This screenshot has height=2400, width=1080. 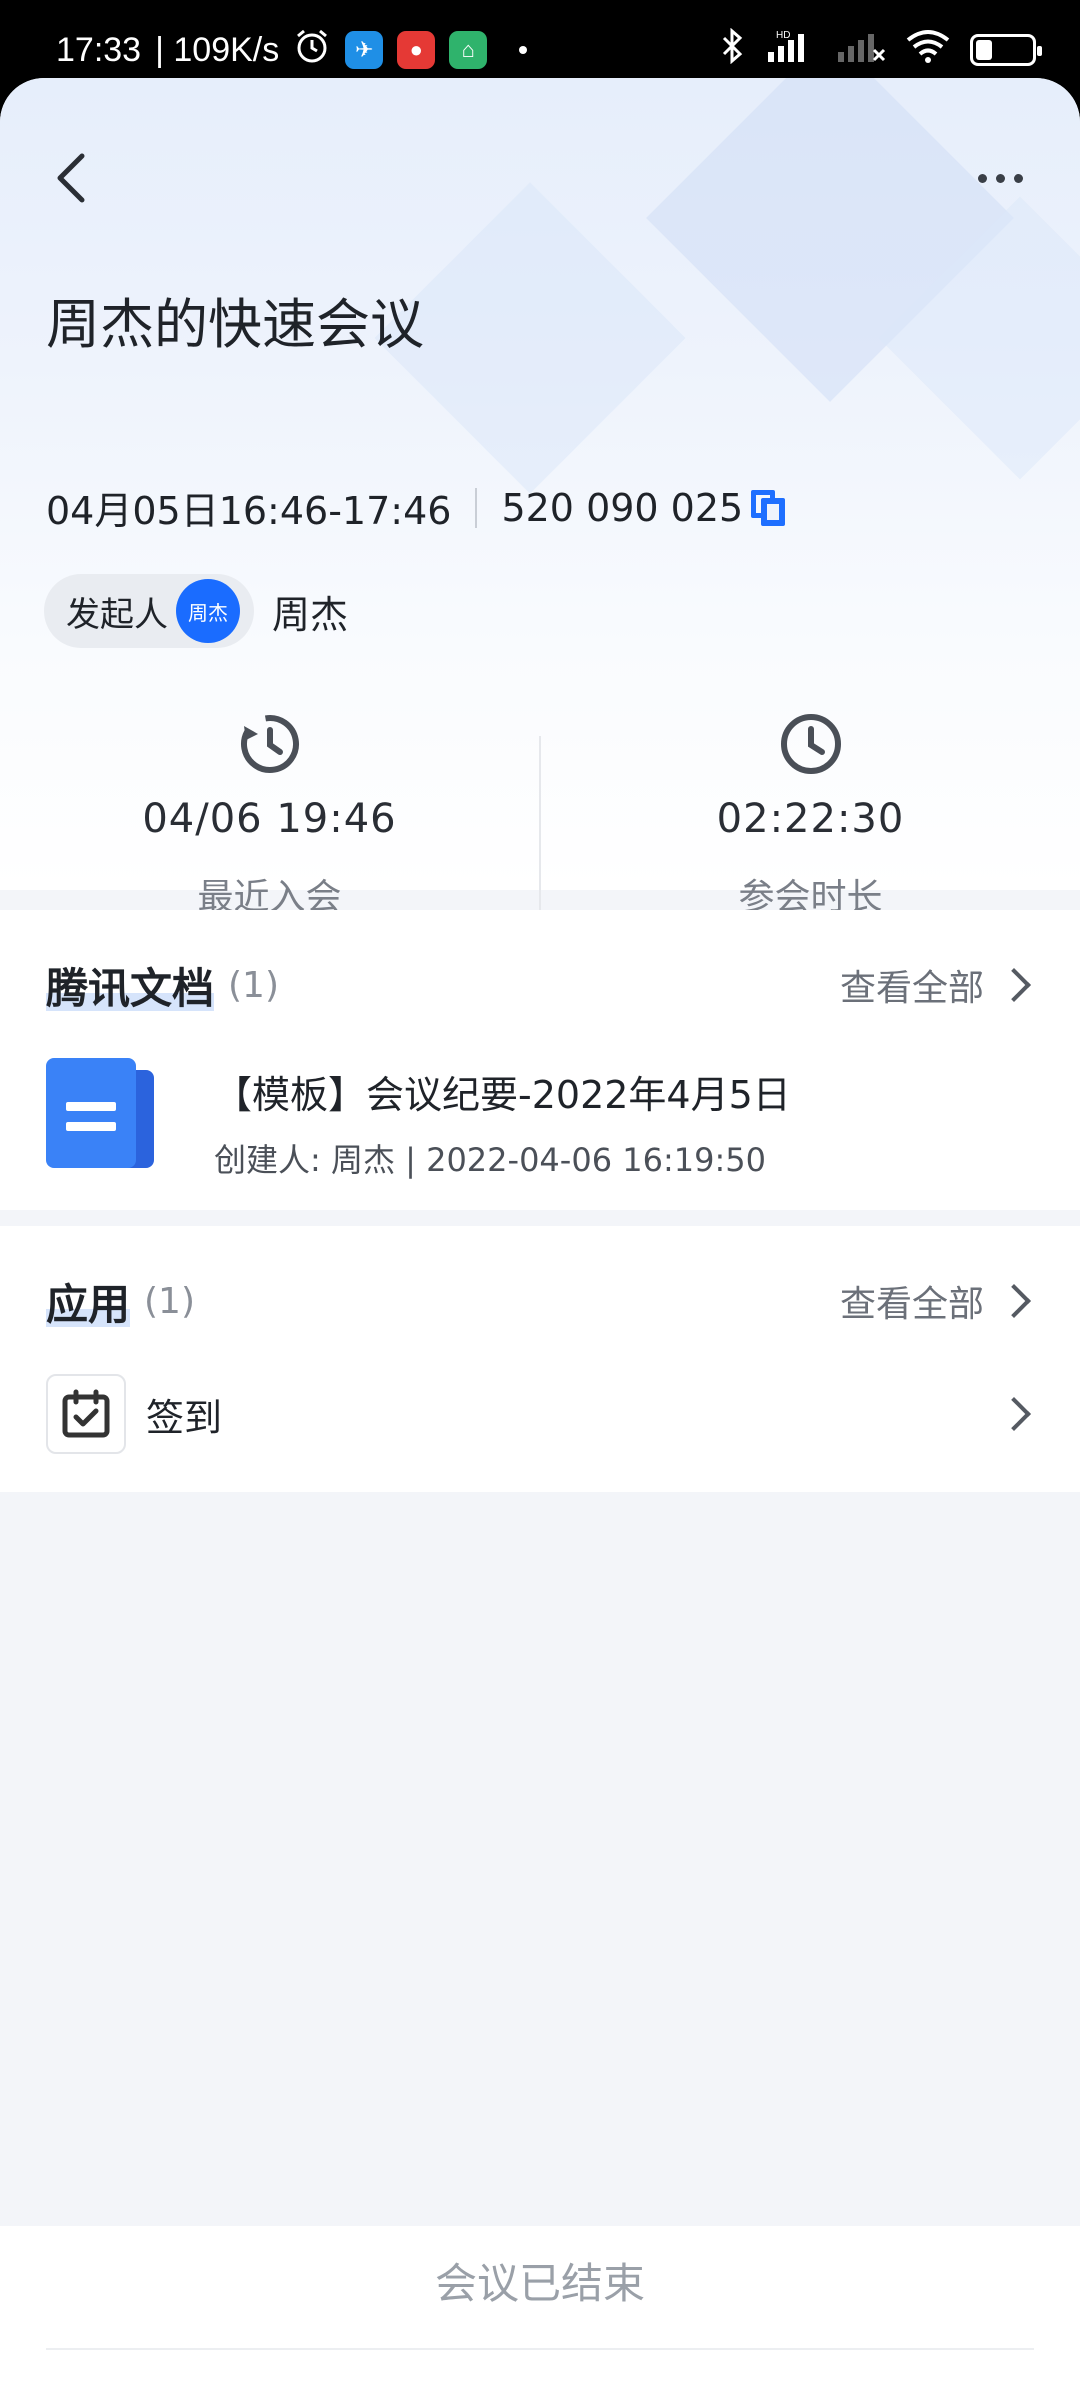 I want to click on app-item-checkin: 签到, so click(x=540, y=1414).